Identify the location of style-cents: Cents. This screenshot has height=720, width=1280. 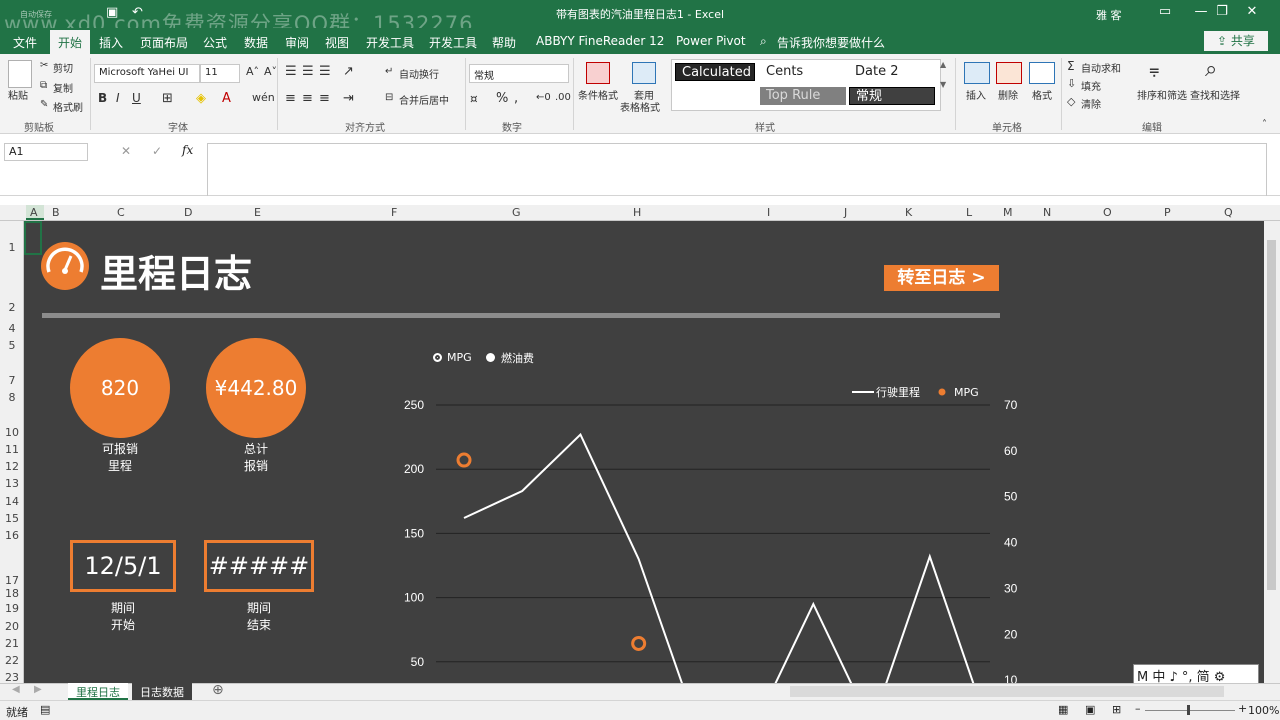
(802, 72).